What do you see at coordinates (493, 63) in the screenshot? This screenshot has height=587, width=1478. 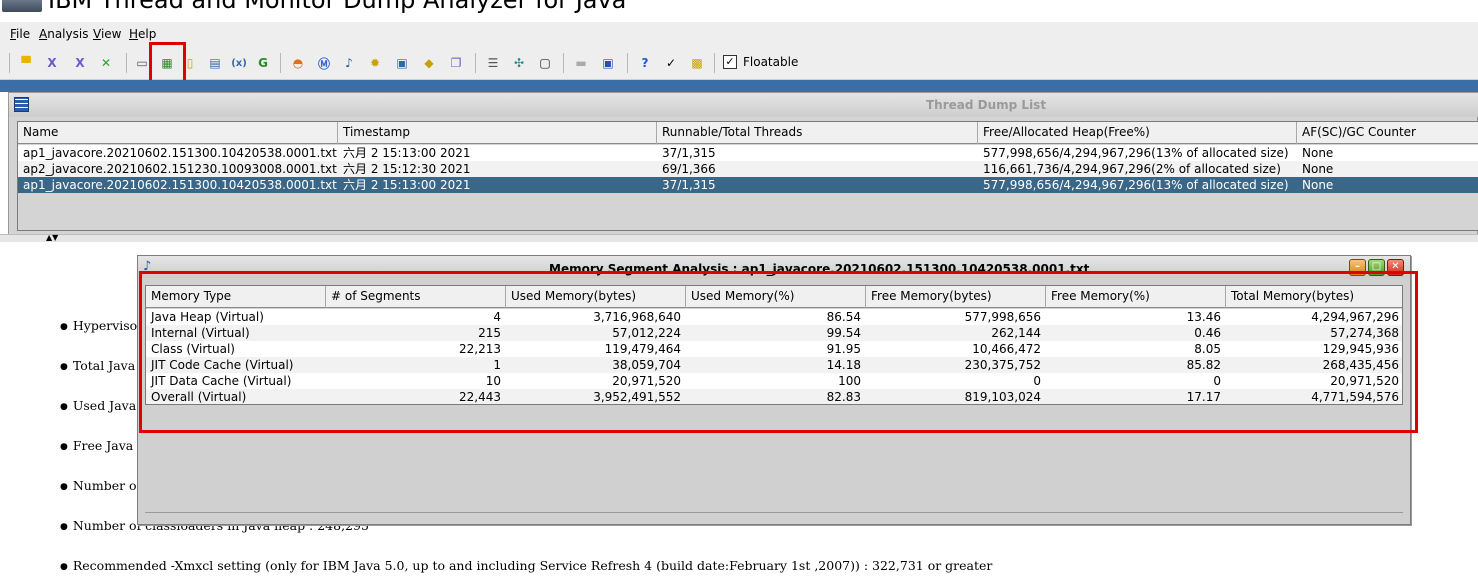 I see `list-icon: ☰` at bounding box center [493, 63].